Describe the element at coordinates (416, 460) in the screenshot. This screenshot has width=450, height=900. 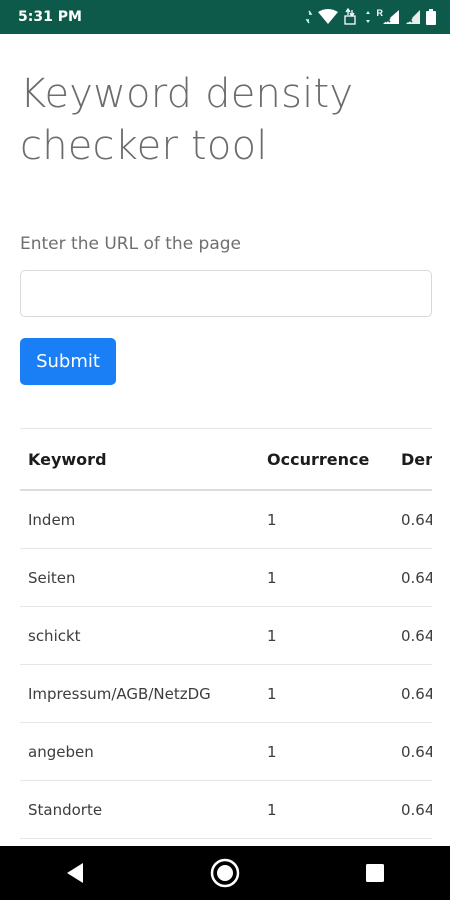
I see `column-header-density: Dens` at that location.